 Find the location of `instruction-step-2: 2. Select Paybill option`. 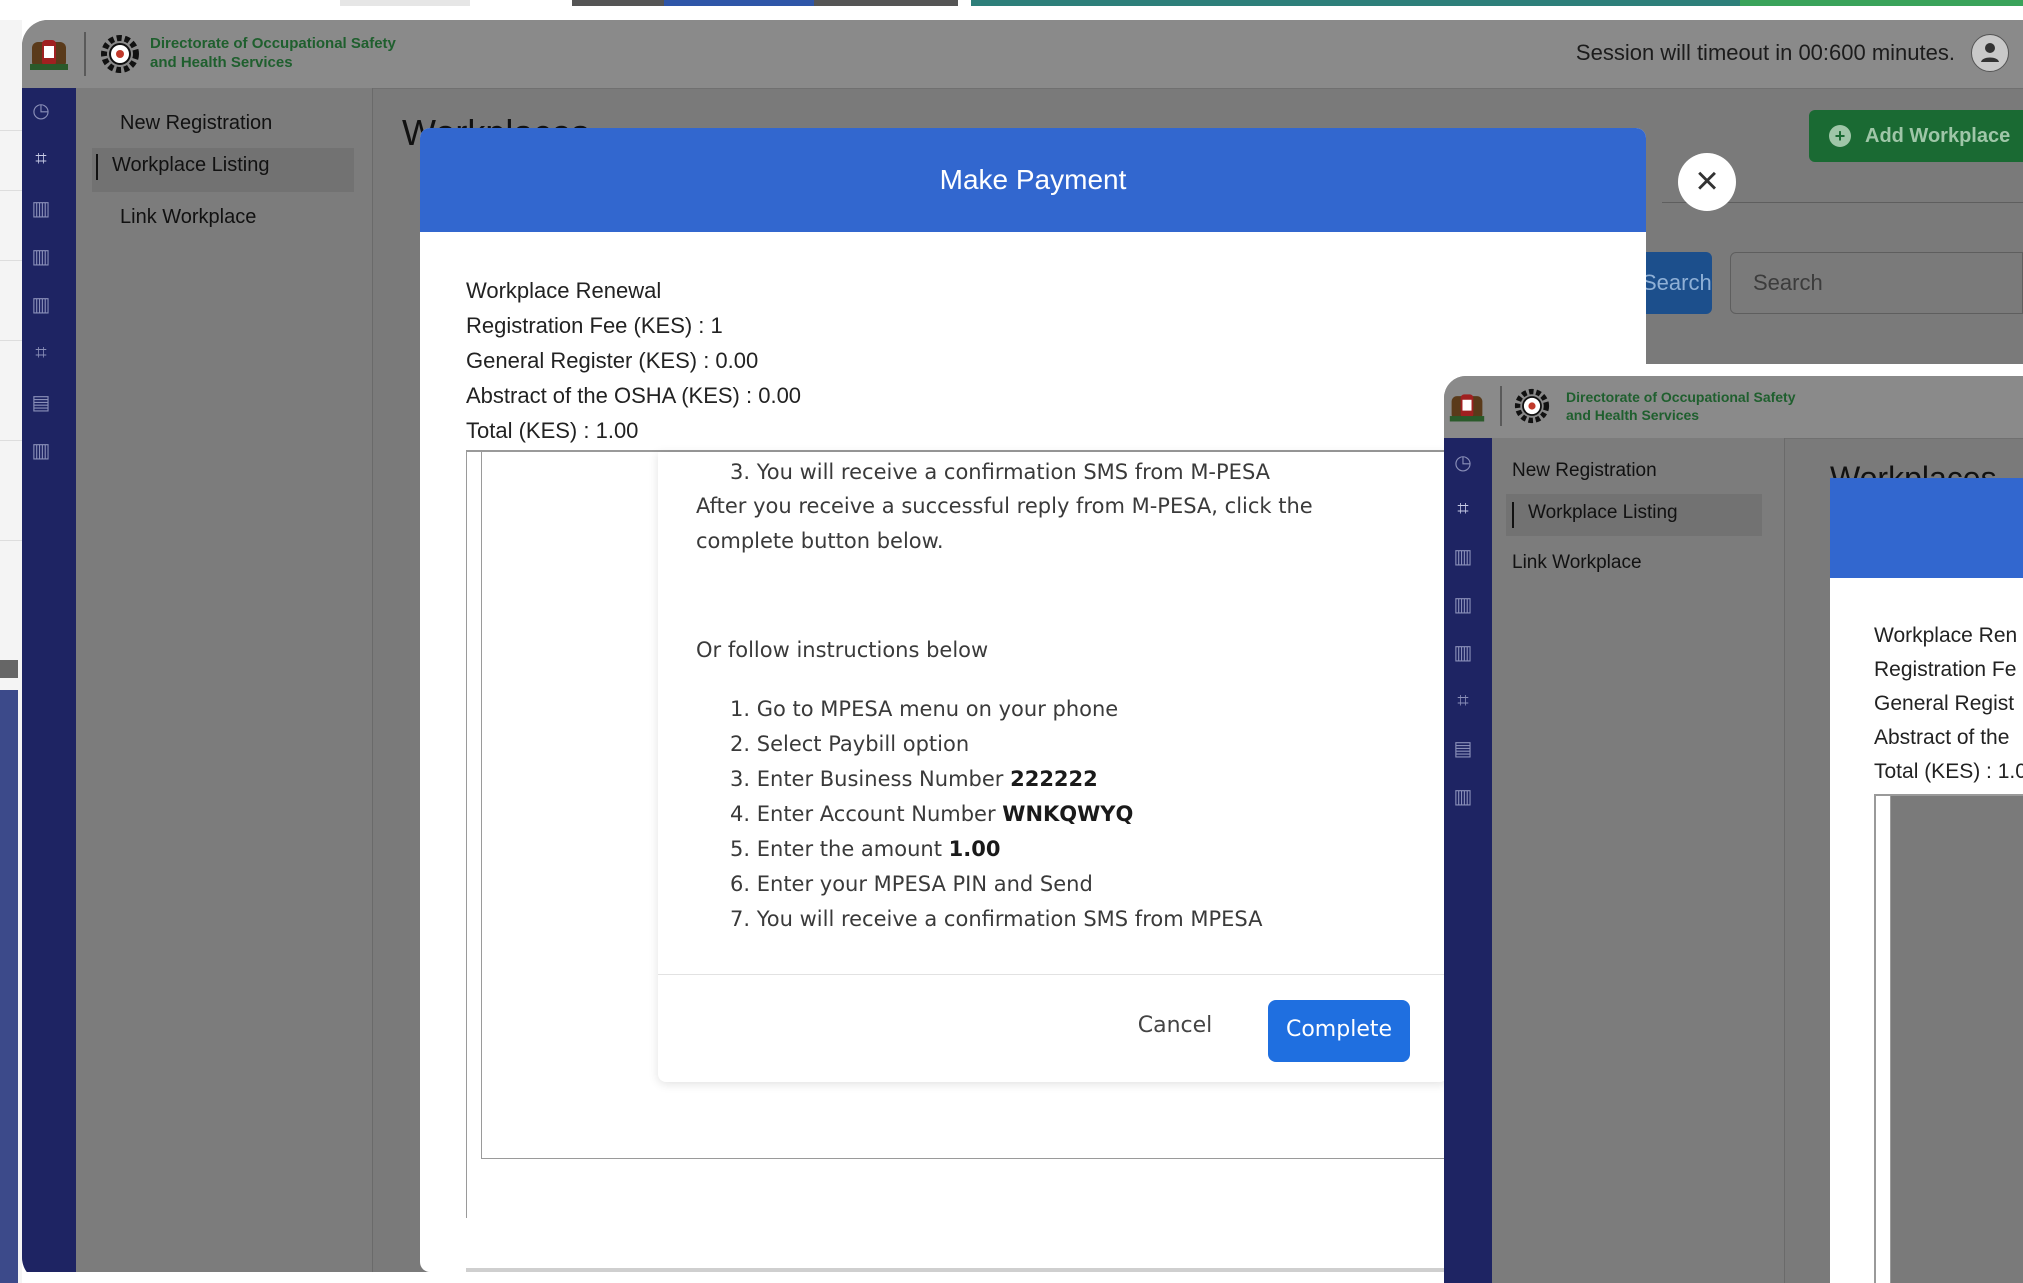

instruction-step-2: 2. Select Paybill option is located at coordinates (849, 744).